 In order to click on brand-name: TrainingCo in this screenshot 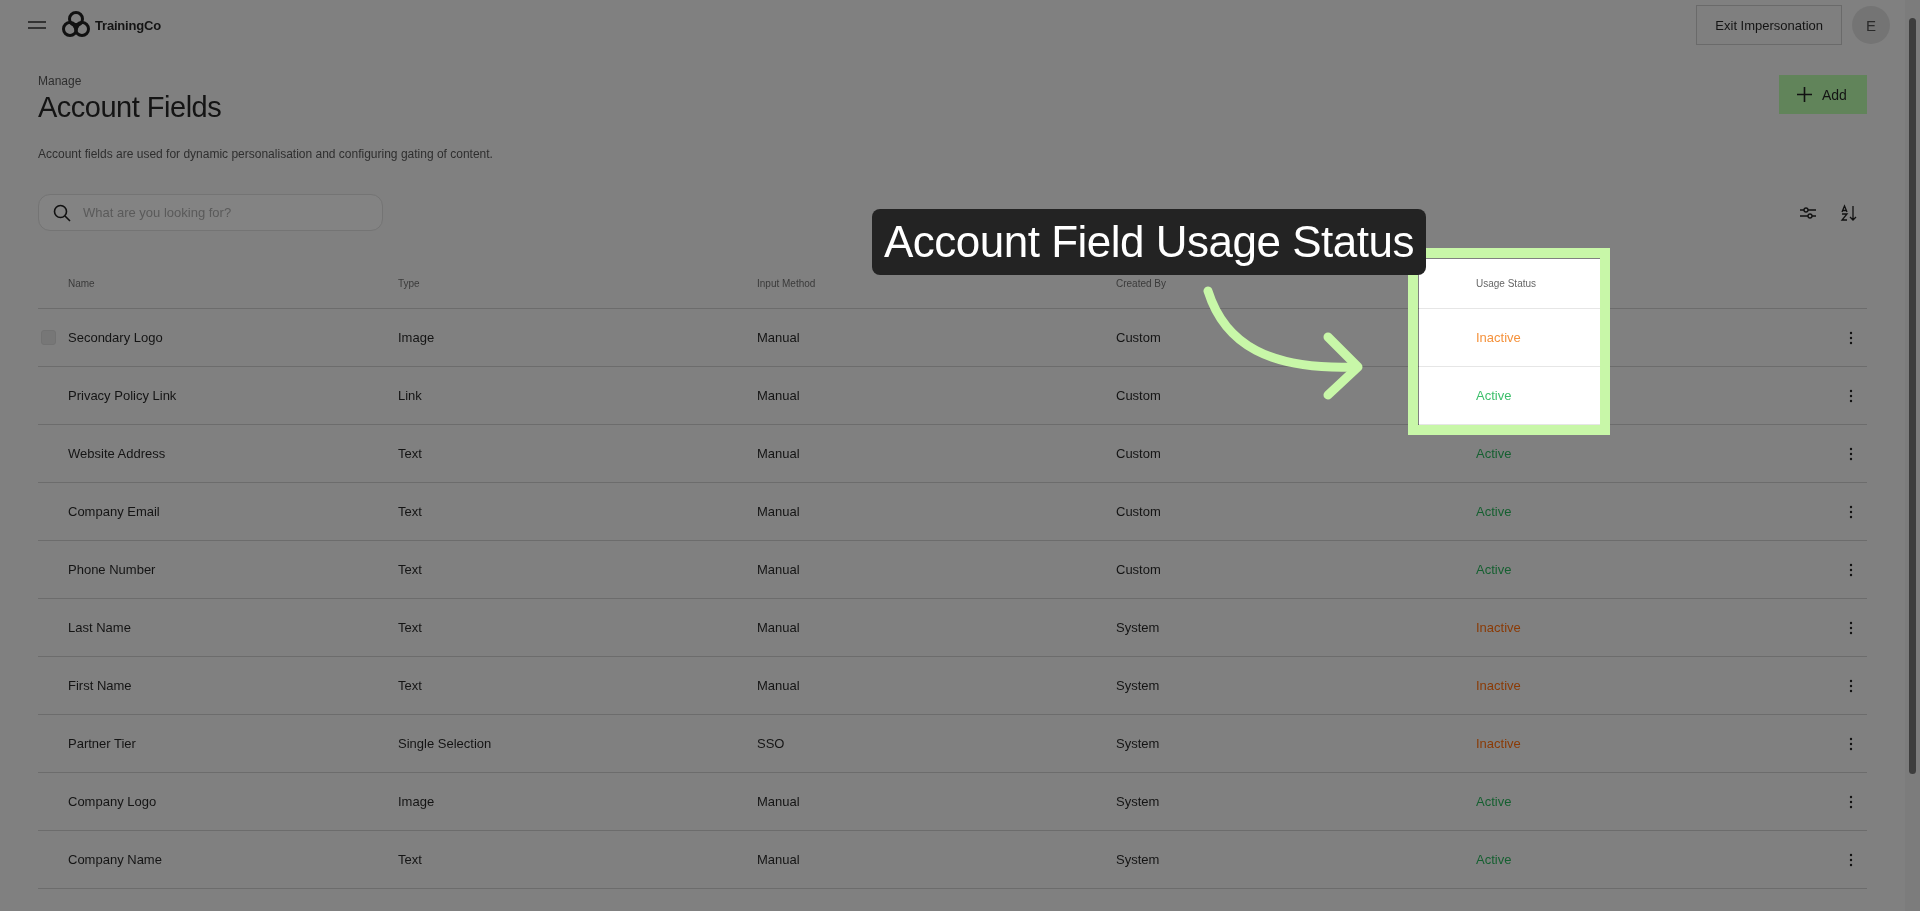, I will do `click(128, 25)`.